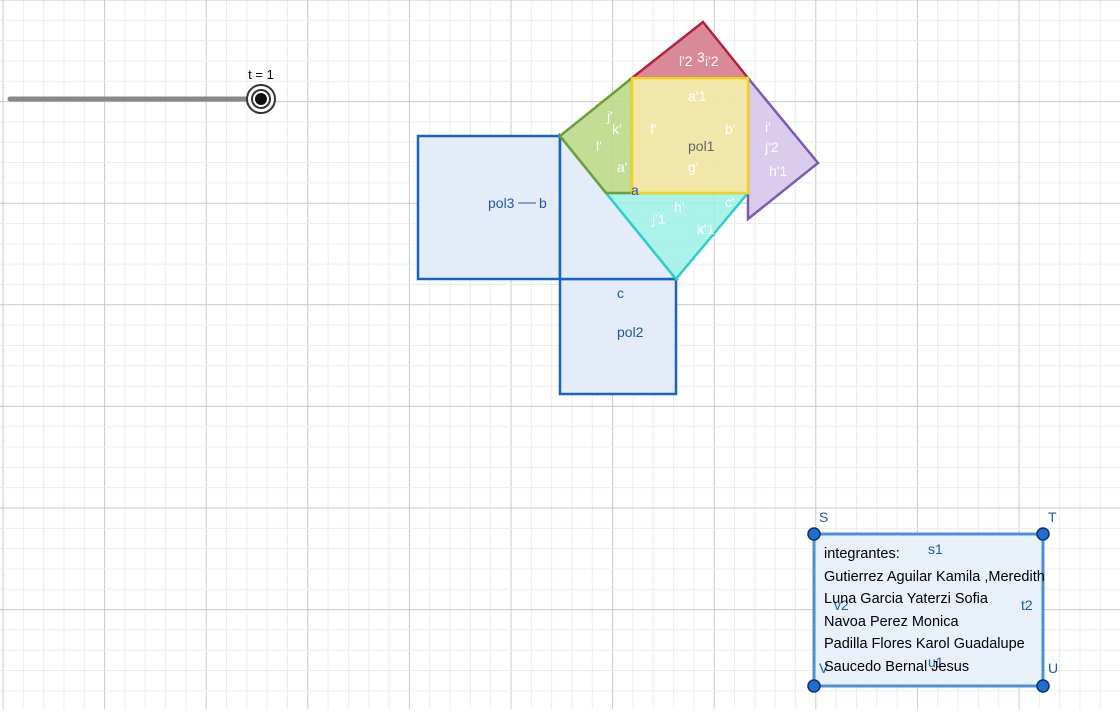  What do you see at coordinates (768, 127) in the screenshot?
I see `label-i1: i'` at bounding box center [768, 127].